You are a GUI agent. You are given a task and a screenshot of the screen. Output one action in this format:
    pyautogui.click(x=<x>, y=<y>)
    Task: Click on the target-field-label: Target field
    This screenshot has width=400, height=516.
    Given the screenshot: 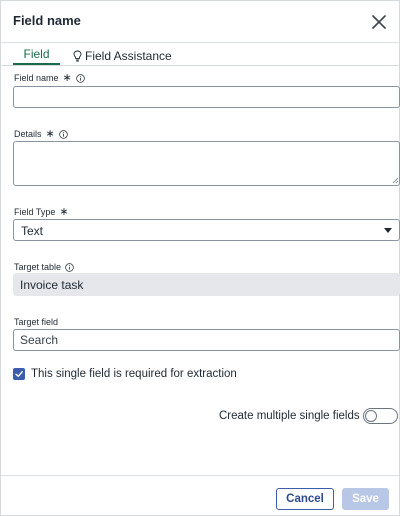 What is the action you would take?
    pyautogui.click(x=36, y=322)
    